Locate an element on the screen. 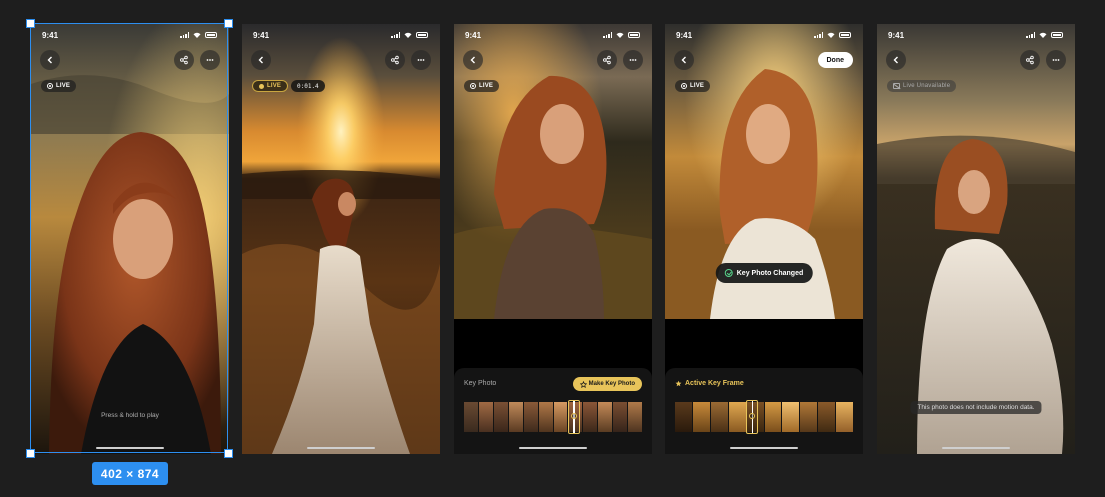 The image size is (1105, 497). active-key-frame-panel: Active Key Frame is located at coordinates (764, 411).